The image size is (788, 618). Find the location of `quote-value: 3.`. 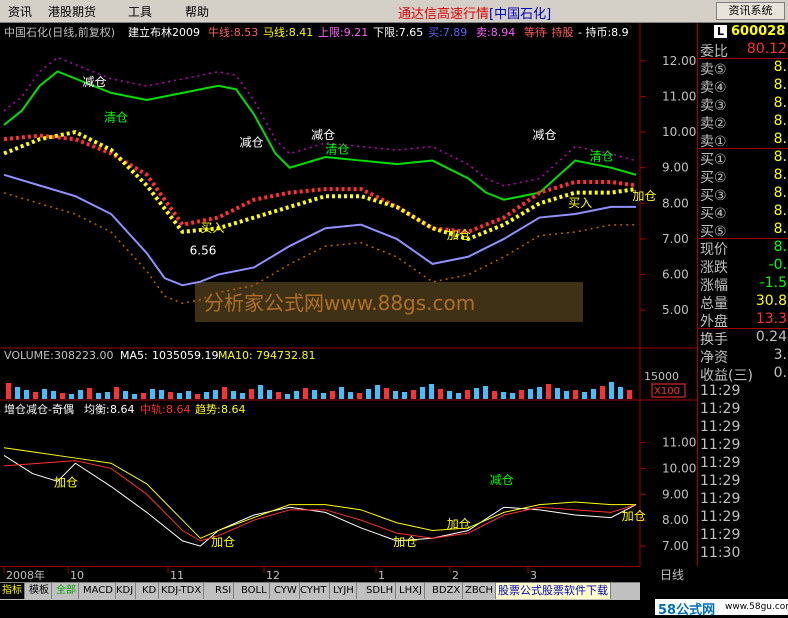

quote-value: 3. is located at coordinates (780, 355).